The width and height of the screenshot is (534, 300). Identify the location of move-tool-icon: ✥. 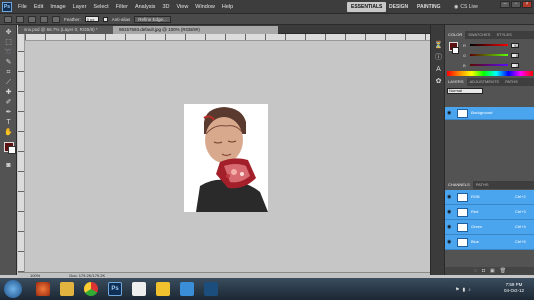
(8, 32).